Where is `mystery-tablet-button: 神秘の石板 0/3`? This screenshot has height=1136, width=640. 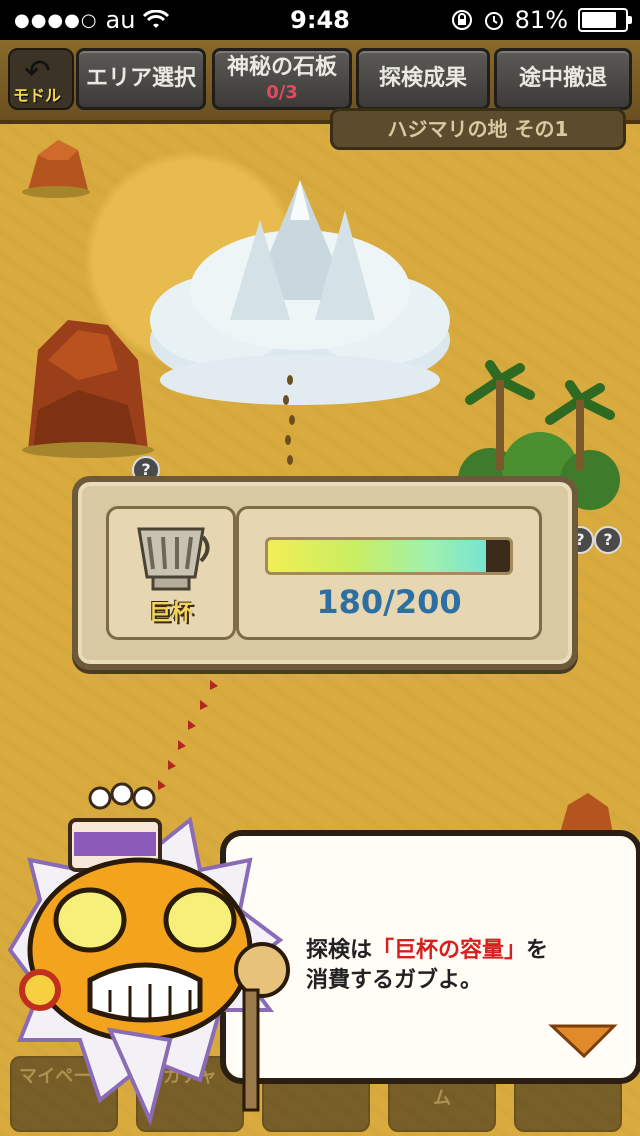 mystery-tablet-button: 神秘の石板 0/3 is located at coordinates (282, 79).